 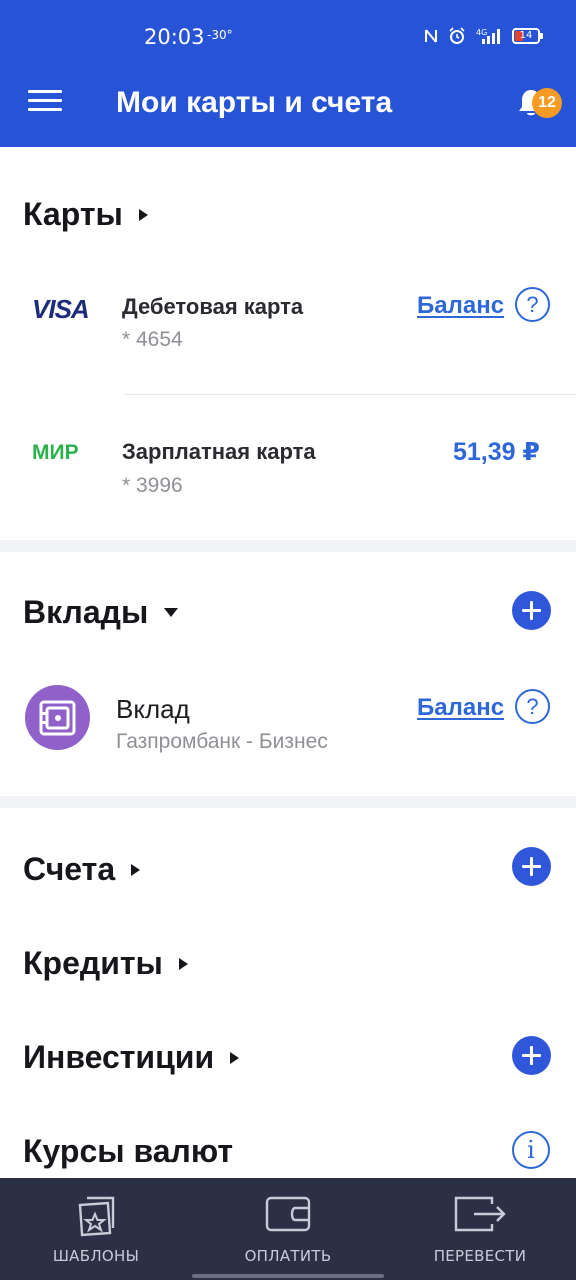 I want to click on card-name: Зарплатная карта, so click(x=219, y=451).